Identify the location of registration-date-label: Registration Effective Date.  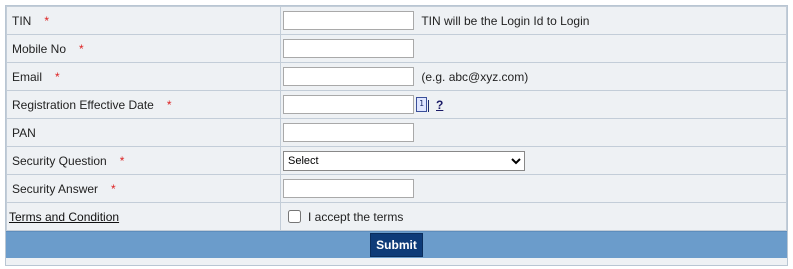
(83, 104).